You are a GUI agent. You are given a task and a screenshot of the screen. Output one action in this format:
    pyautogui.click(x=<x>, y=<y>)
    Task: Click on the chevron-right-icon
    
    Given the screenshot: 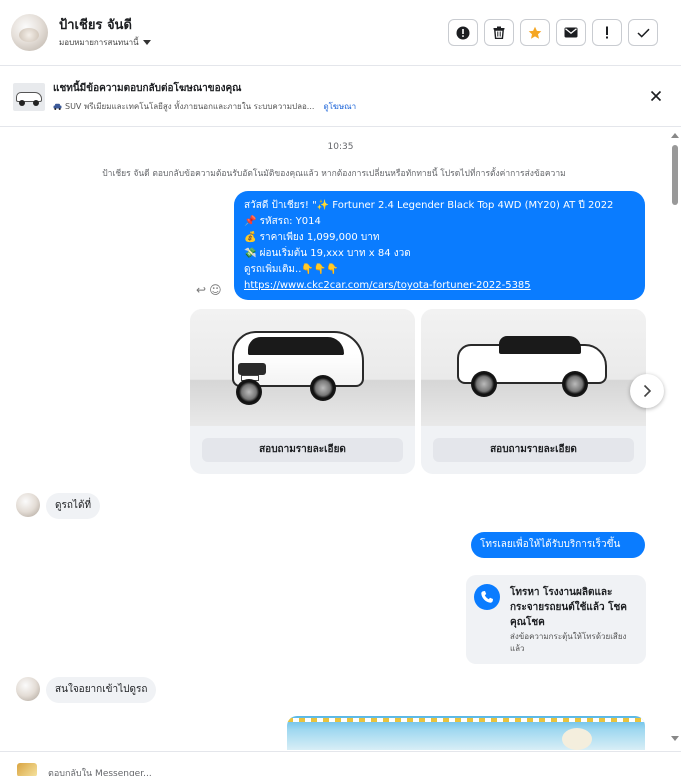 What is the action you would take?
    pyautogui.click(x=647, y=391)
    